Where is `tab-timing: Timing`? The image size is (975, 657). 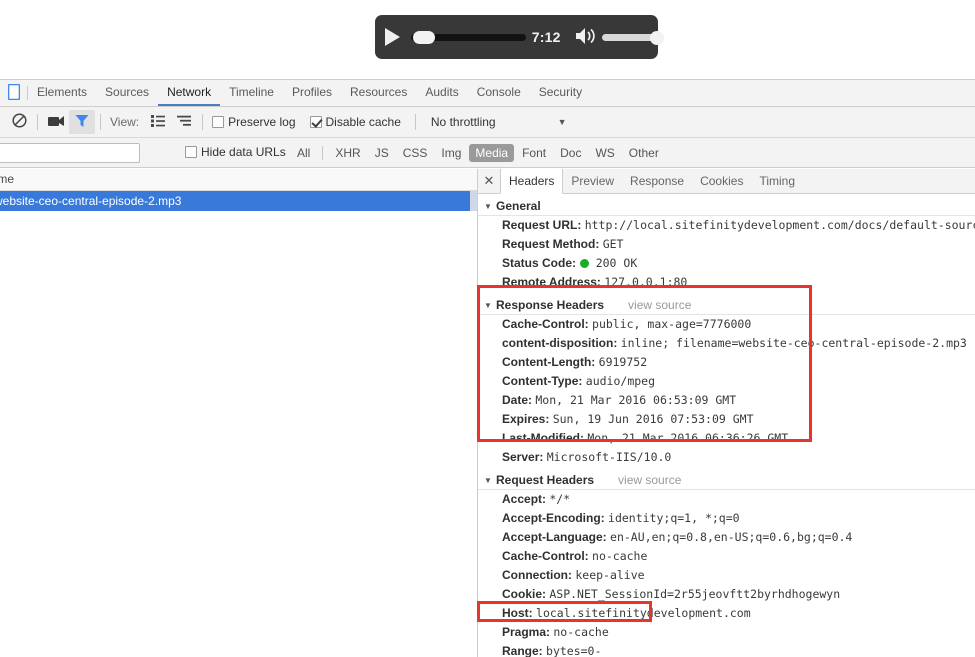
tab-timing: Timing is located at coordinates (777, 181).